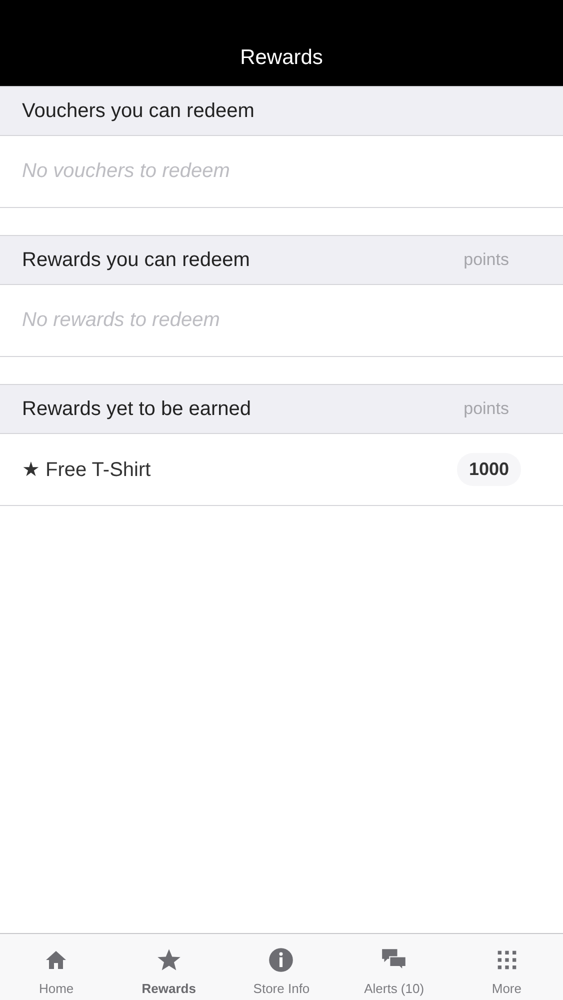  Describe the element at coordinates (488, 469) in the screenshot. I see `points-badge: 1000` at that location.